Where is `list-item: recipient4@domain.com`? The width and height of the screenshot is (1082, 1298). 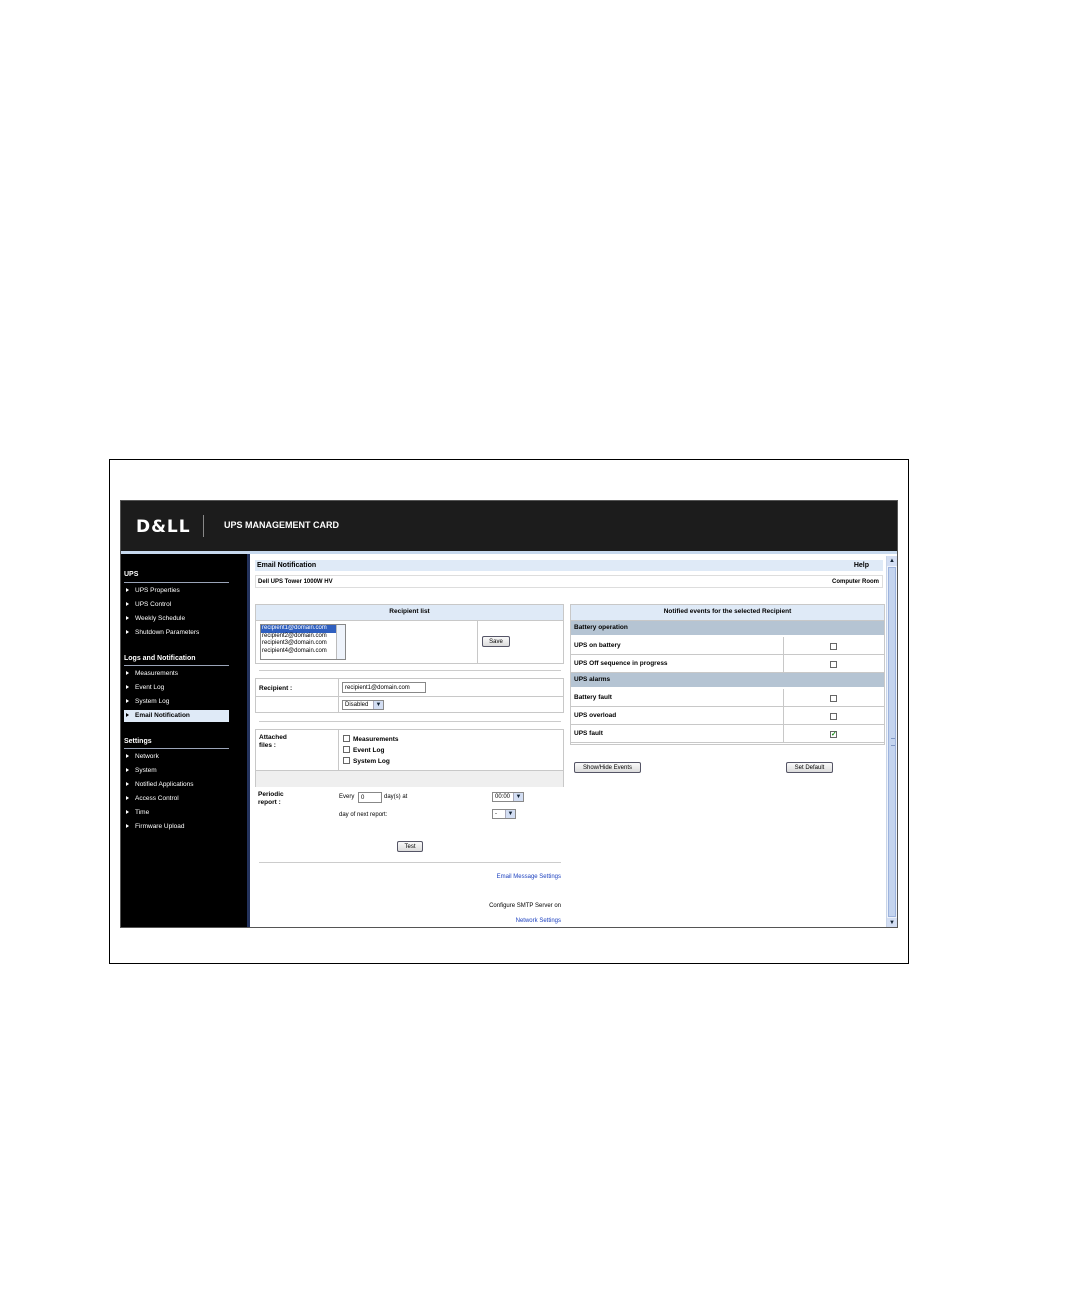
list-item: recipient4@domain.com is located at coordinates (303, 652).